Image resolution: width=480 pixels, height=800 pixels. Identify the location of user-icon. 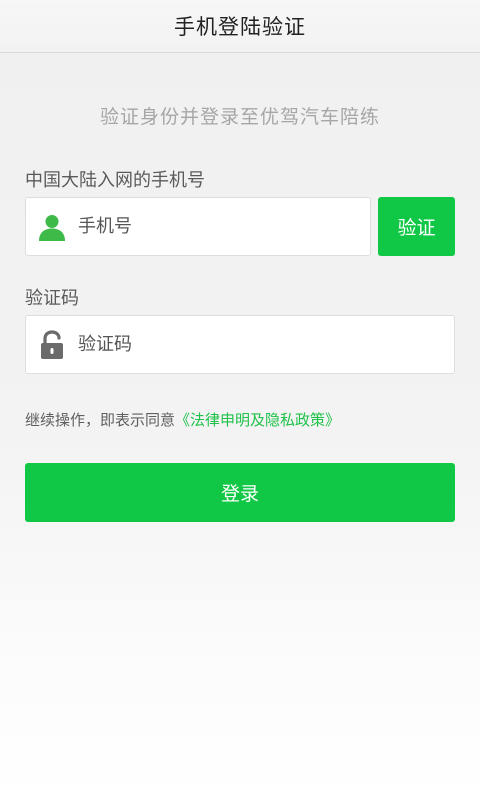
(52, 226).